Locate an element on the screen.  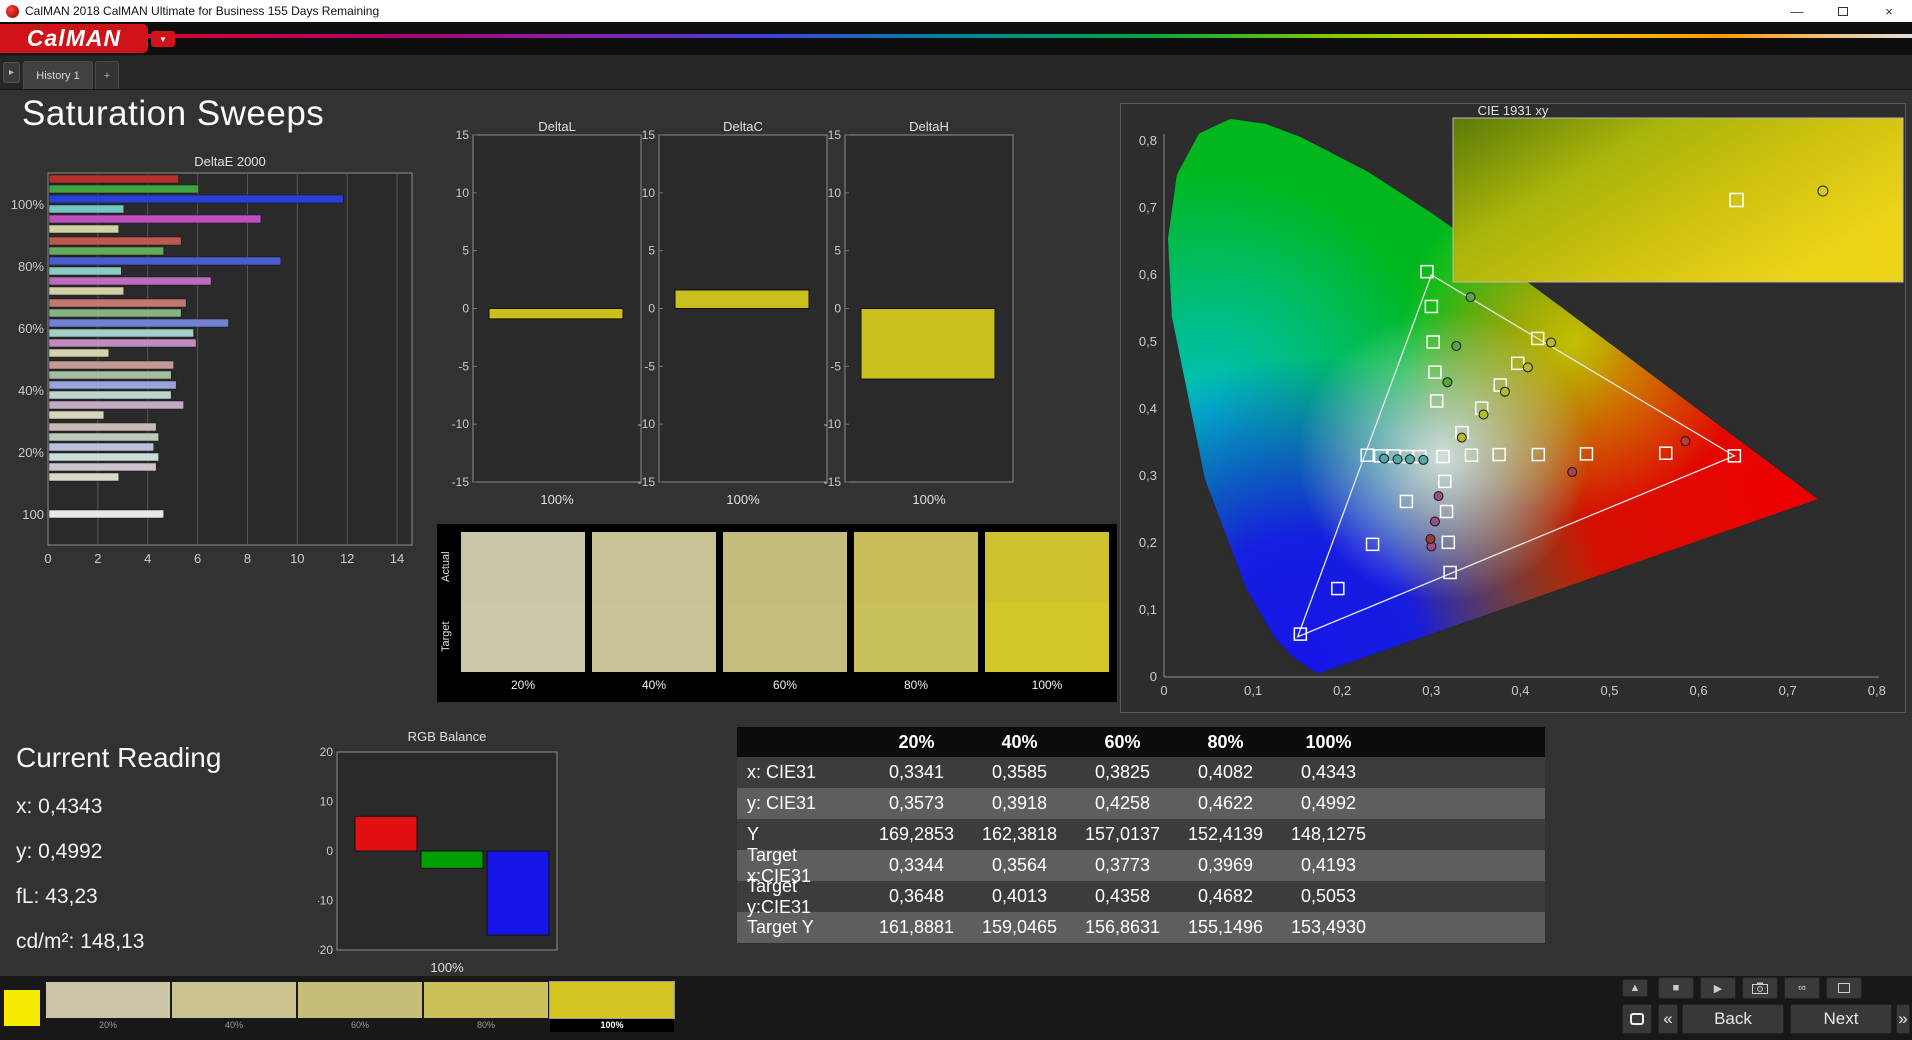
play-button: ▶ is located at coordinates (1718, 988).